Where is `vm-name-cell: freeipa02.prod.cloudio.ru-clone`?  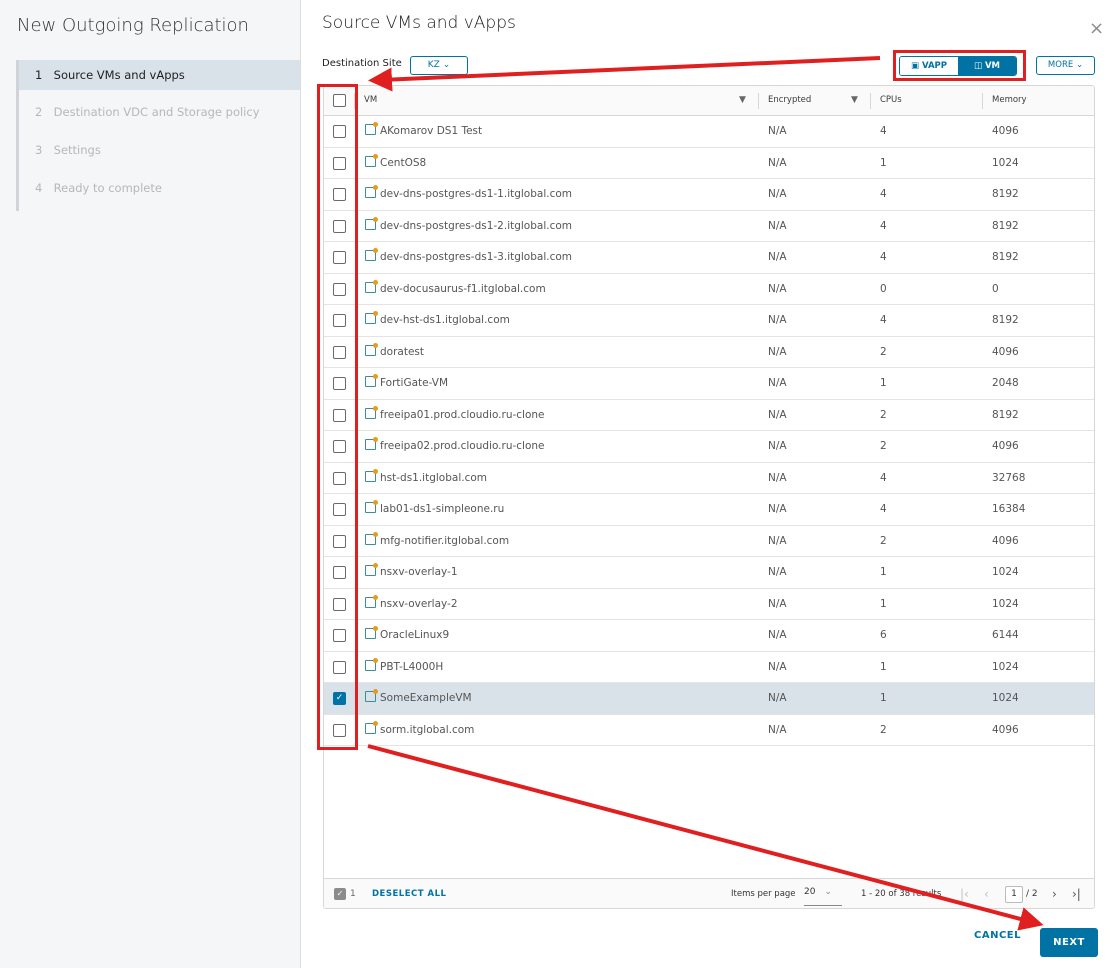
vm-name-cell: freeipa02.prod.cloudio.ru-clone is located at coordinates (455, 446).